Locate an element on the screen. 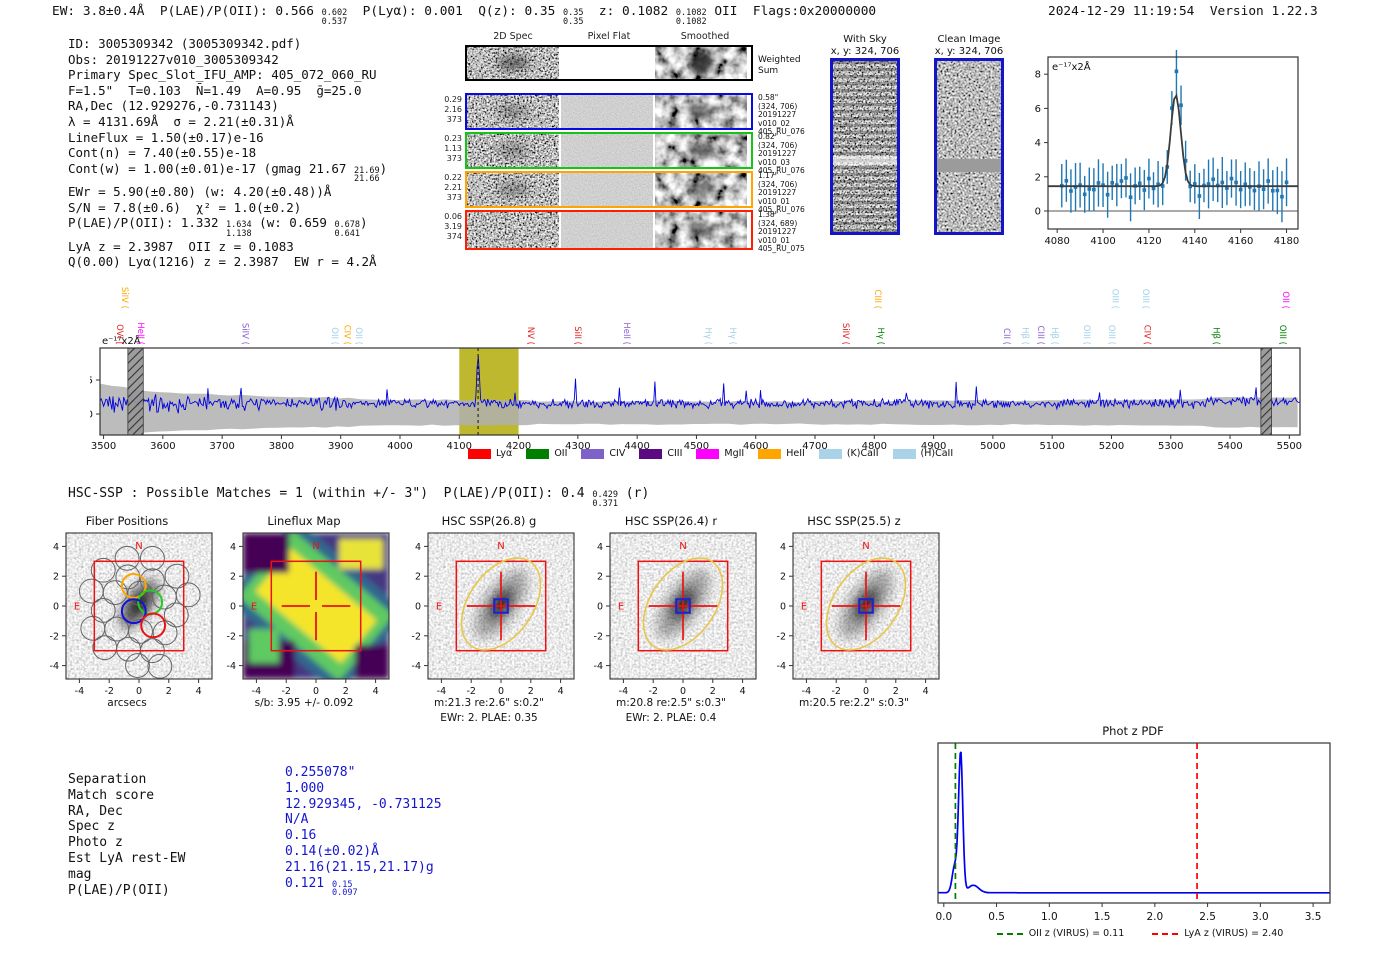  svg-text: 4 is located at coordinates (418, 547).